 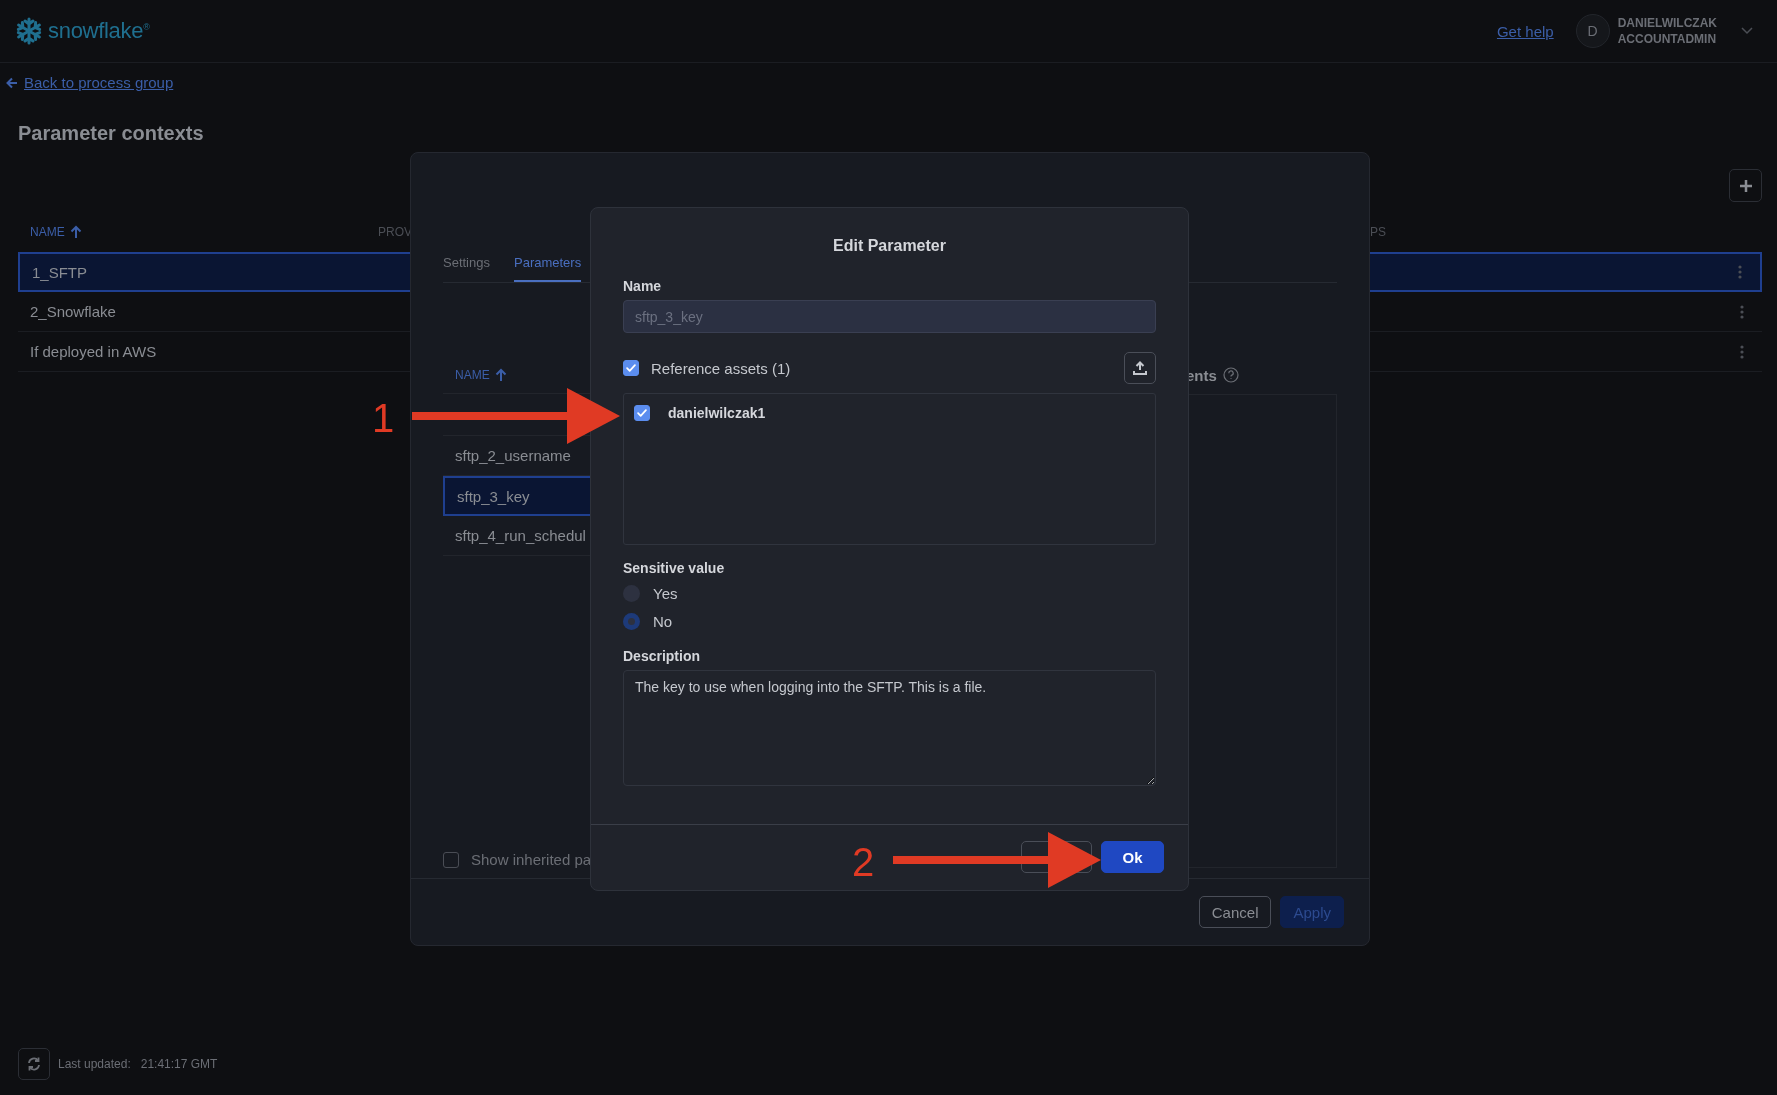 I want to click on chevron-down-icon, so click(x=1747, y=31).